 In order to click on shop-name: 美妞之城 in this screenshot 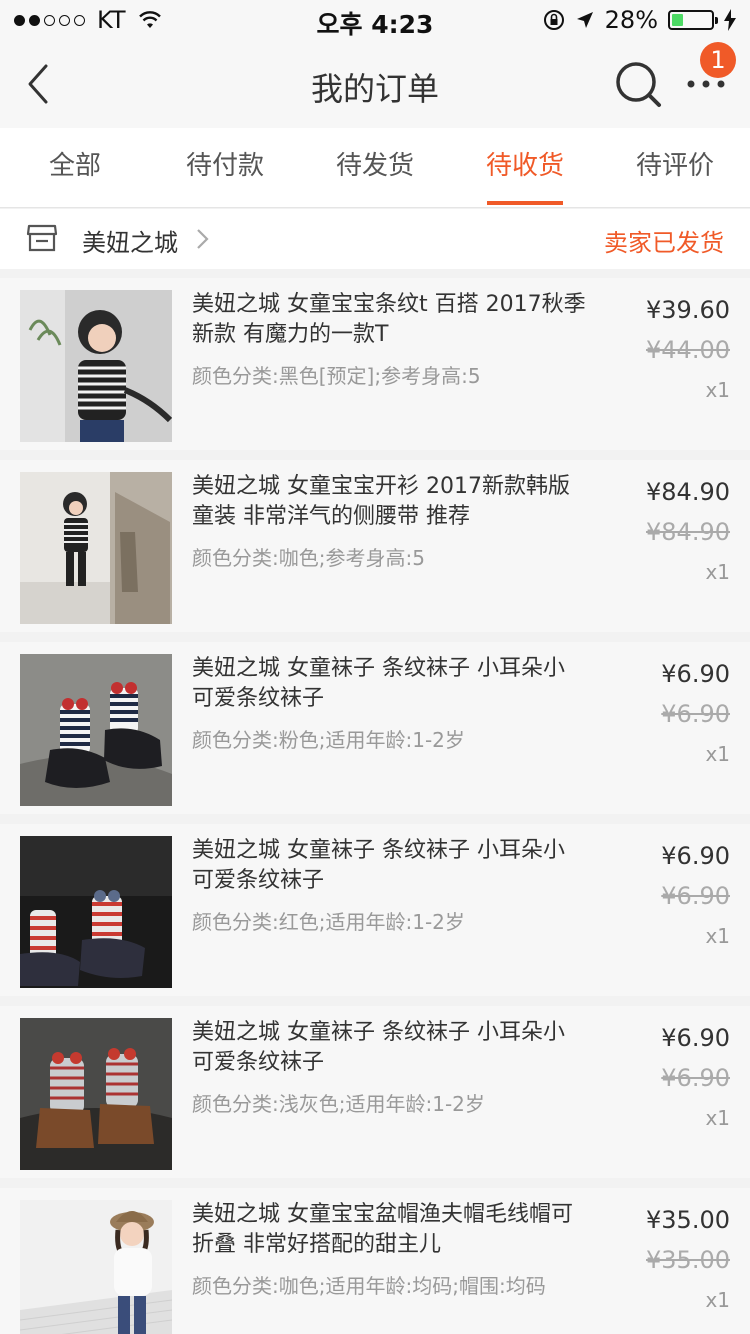, I will do `click(130, 240)`.